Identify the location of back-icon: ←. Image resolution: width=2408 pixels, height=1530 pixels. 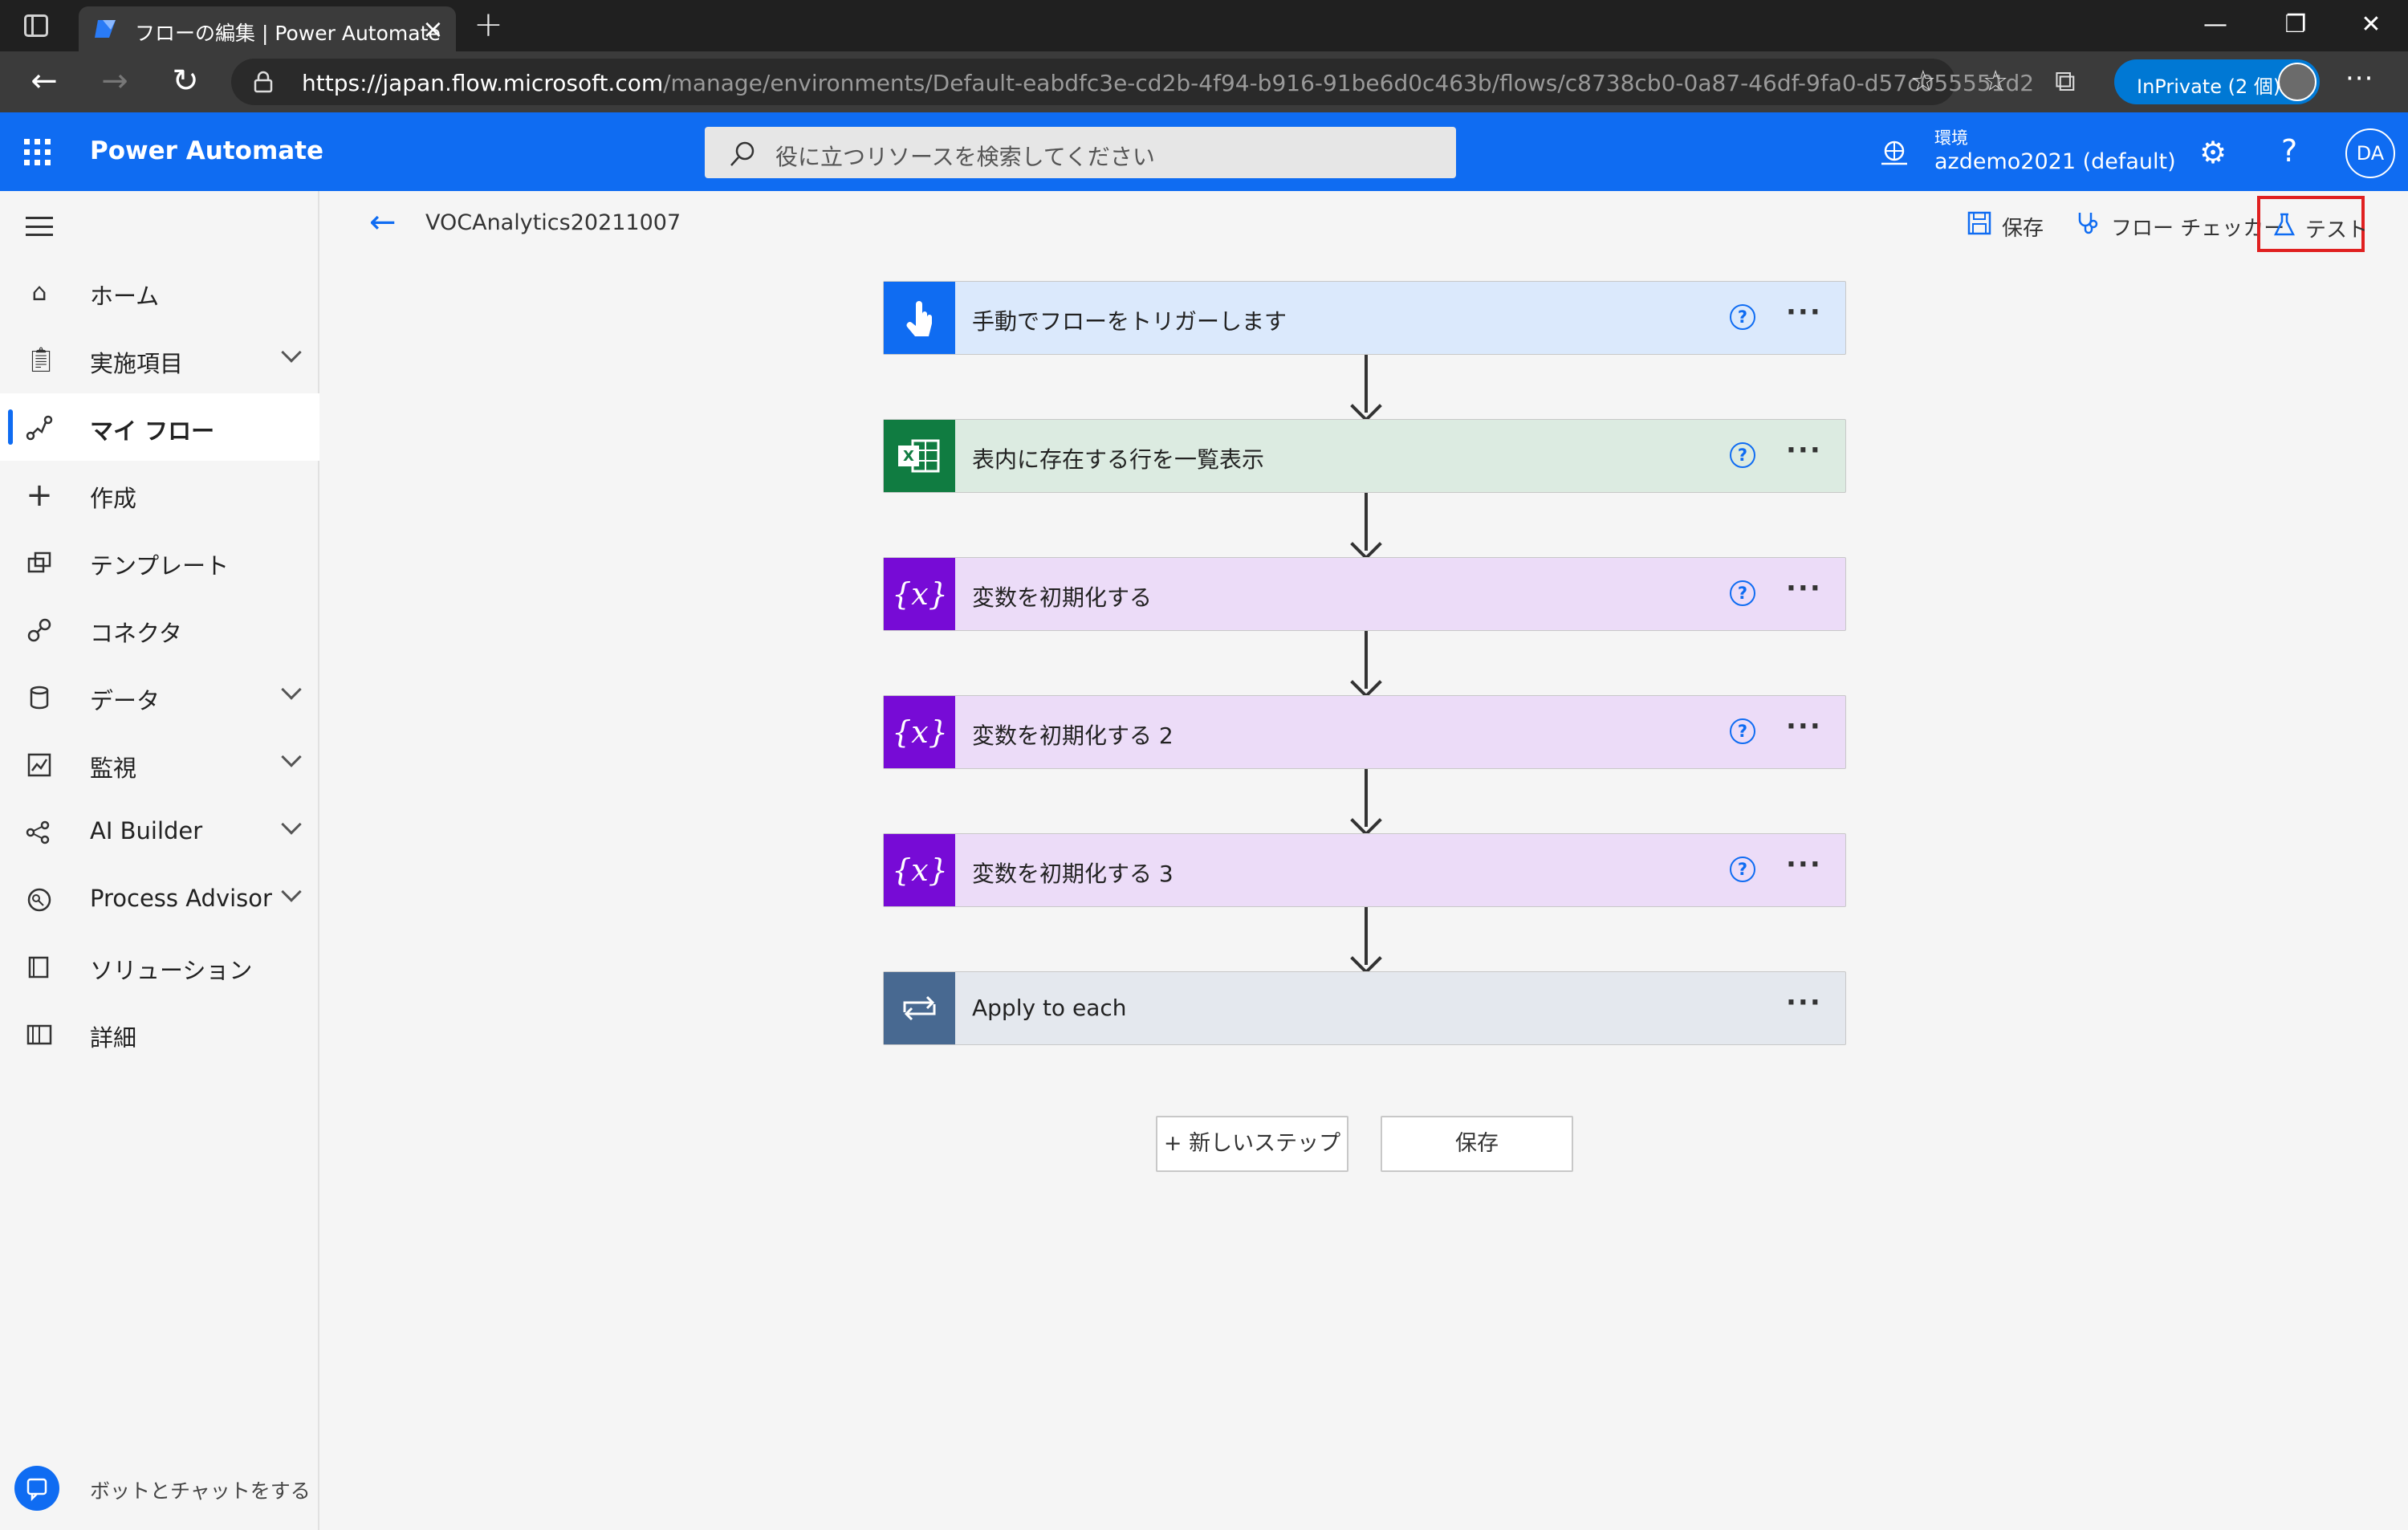
(44, 81).